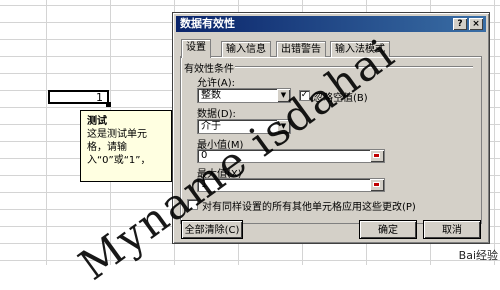 The image size is (500, 290). What do you see at coordinates (78, 97) in the screenshot?
I see `active-cell: 1` at bounding box center [78, 97].